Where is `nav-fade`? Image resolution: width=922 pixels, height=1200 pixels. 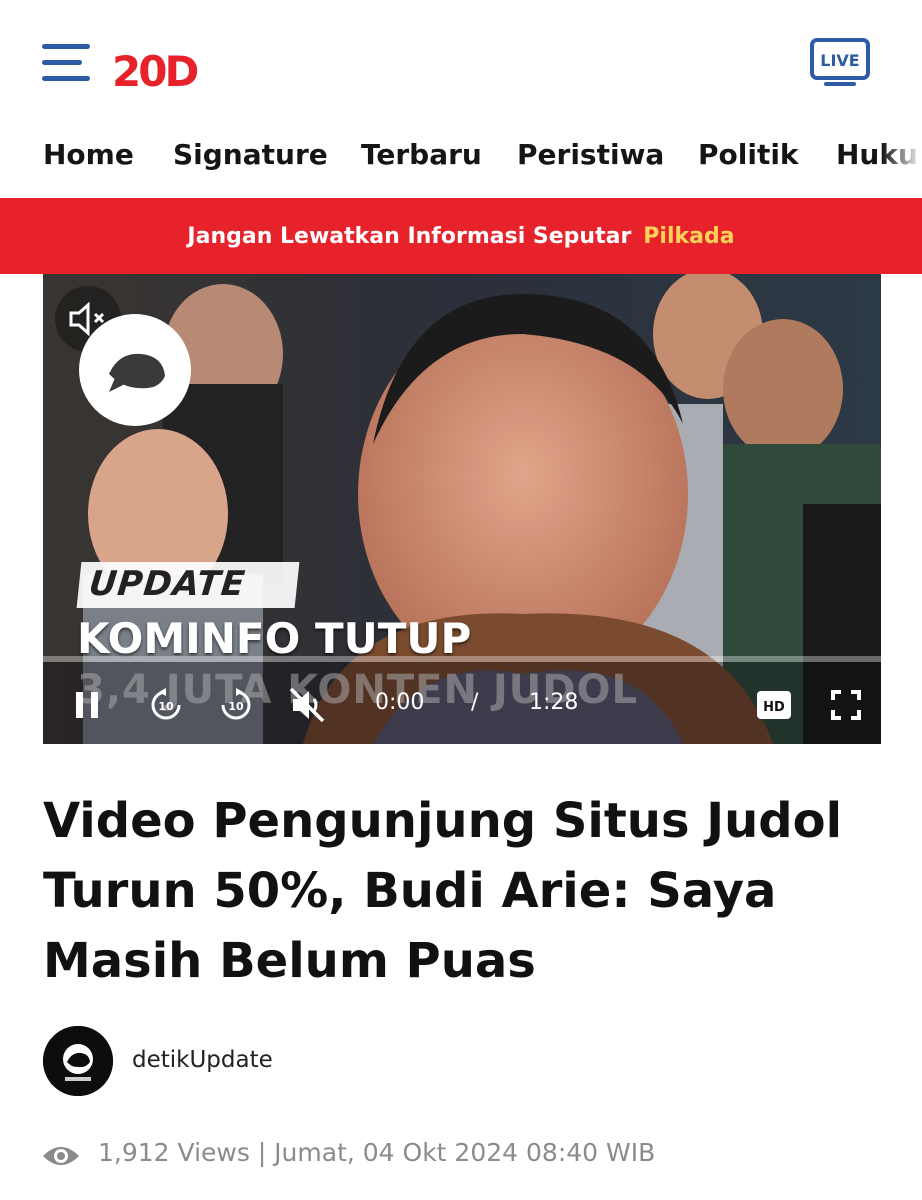
nav-fade is located at coordinates (902, 160).